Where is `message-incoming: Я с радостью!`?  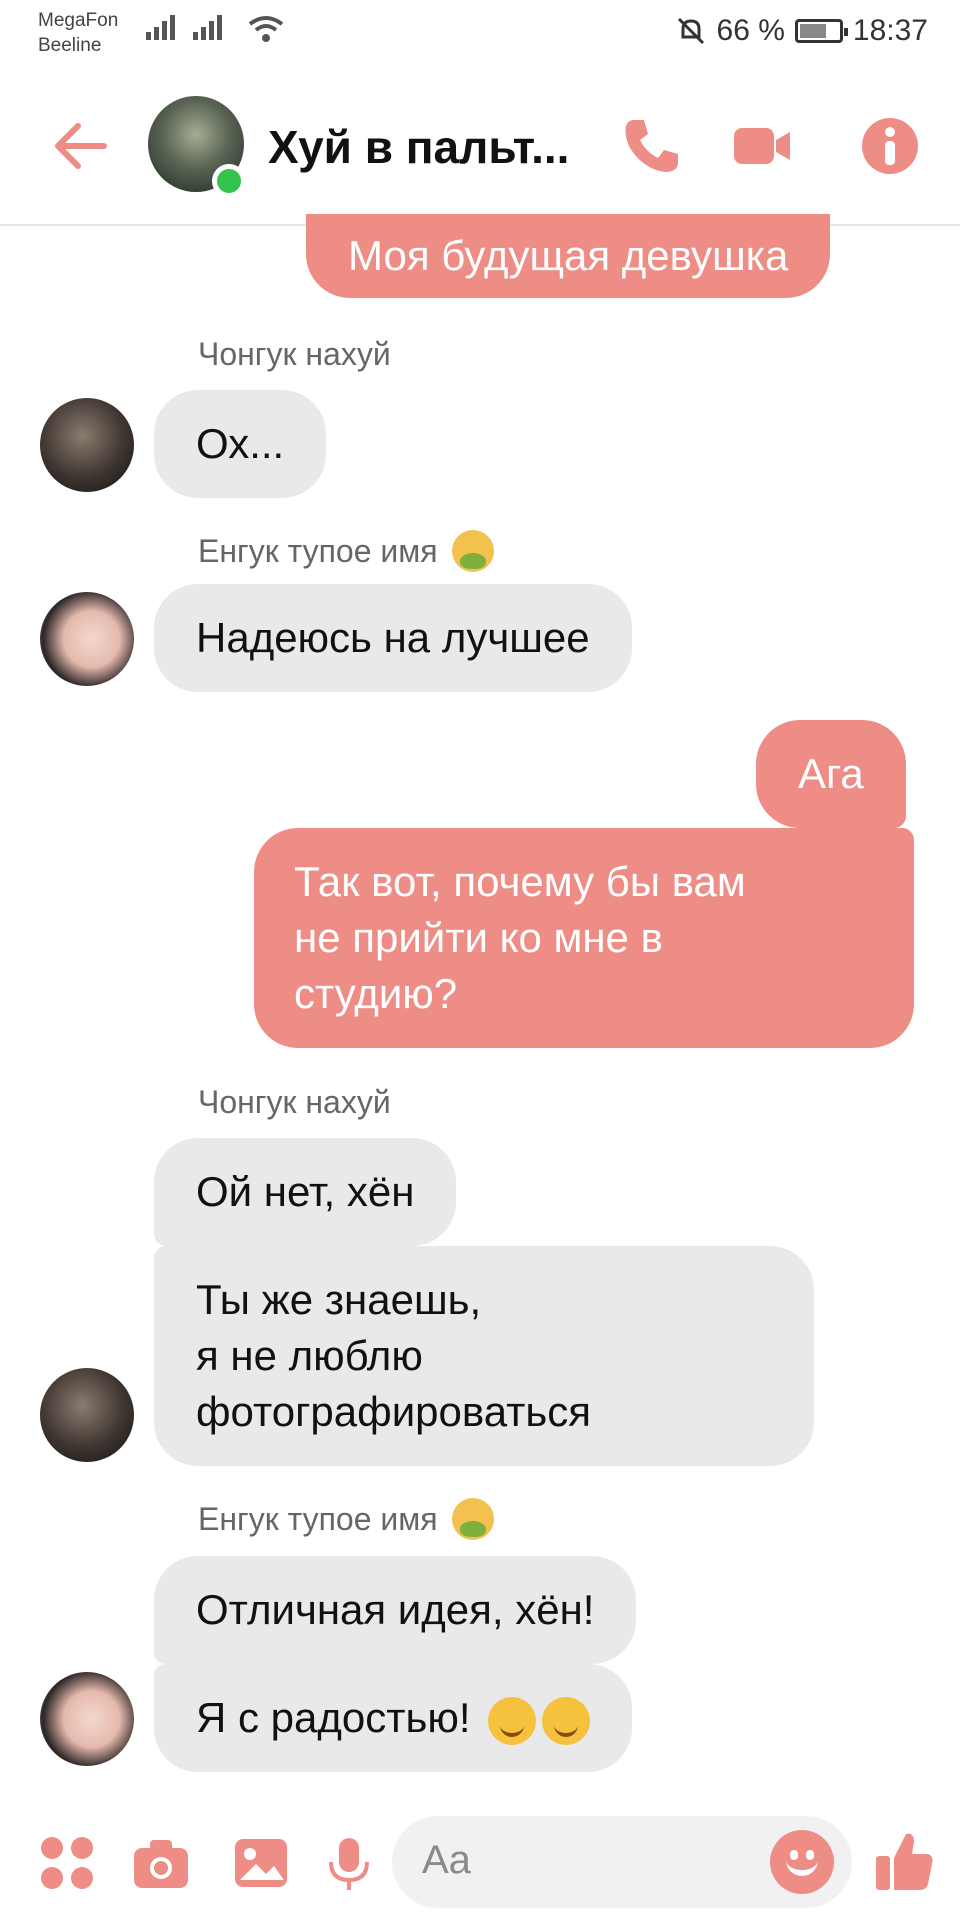
message-incoming: Я с радостью! is located at coordinates (393, 1718).